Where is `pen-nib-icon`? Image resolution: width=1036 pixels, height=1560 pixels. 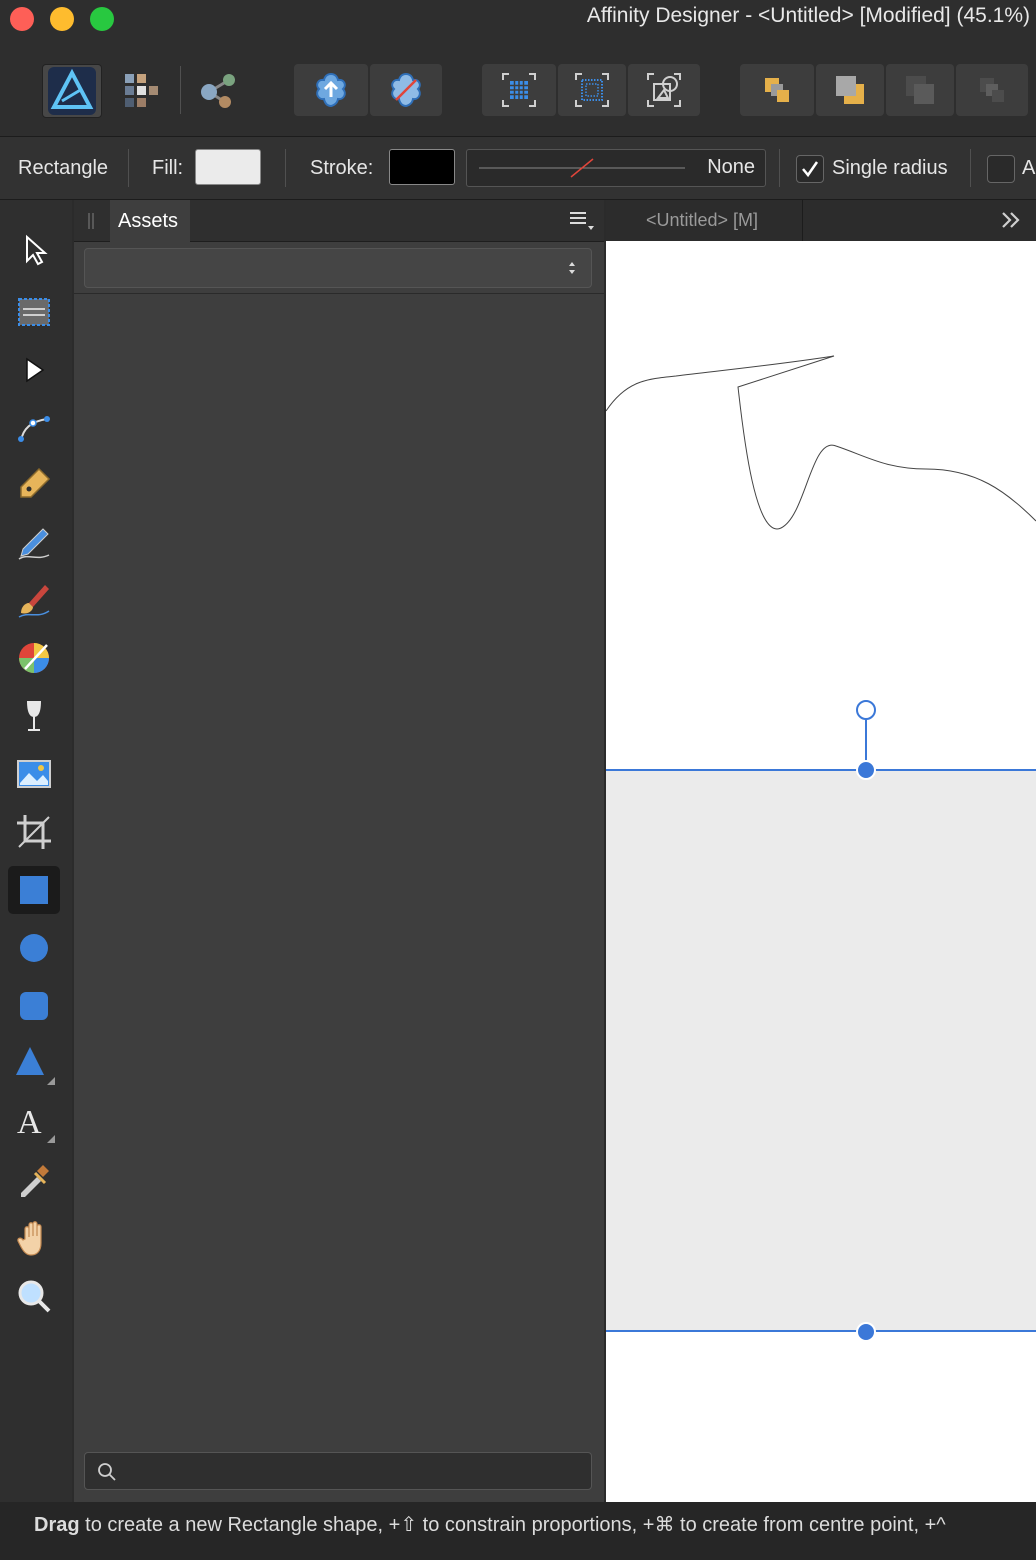
pen-nib-icon is located at coordinates (35, 482).